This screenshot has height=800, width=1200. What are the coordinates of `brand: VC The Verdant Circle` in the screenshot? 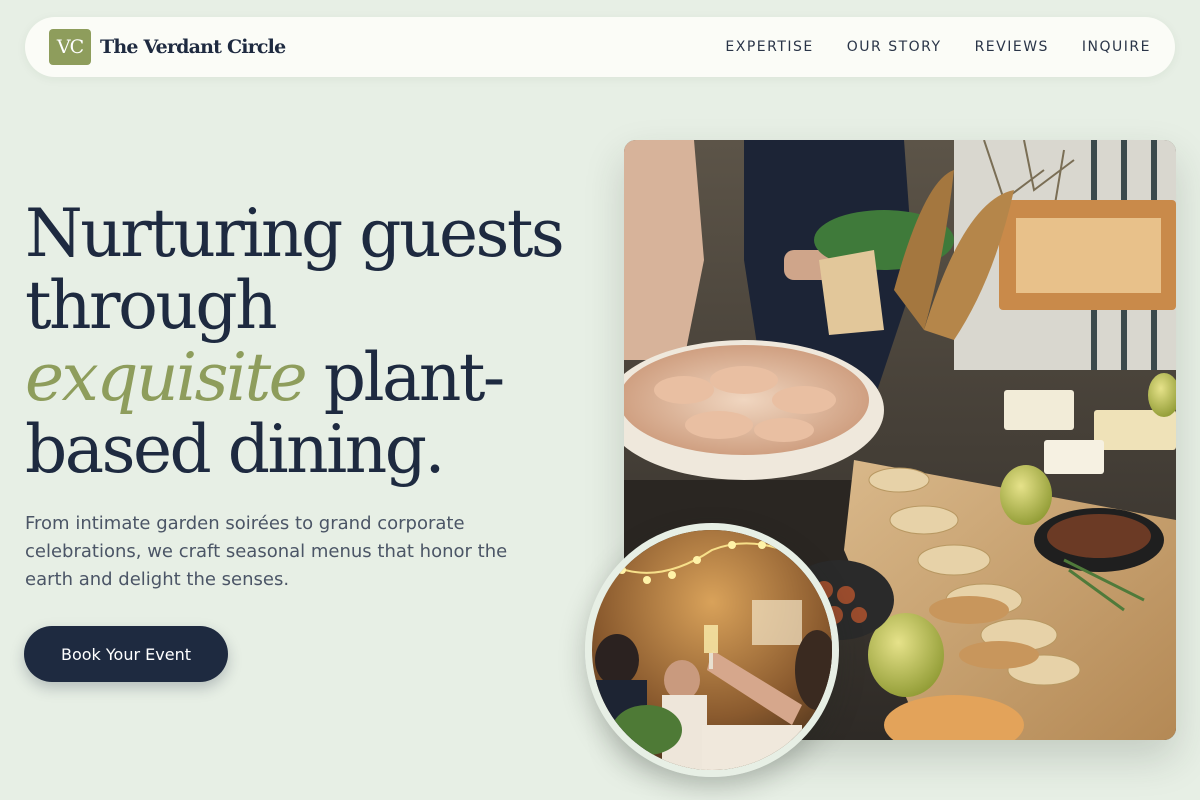 It's located at (167, 47).